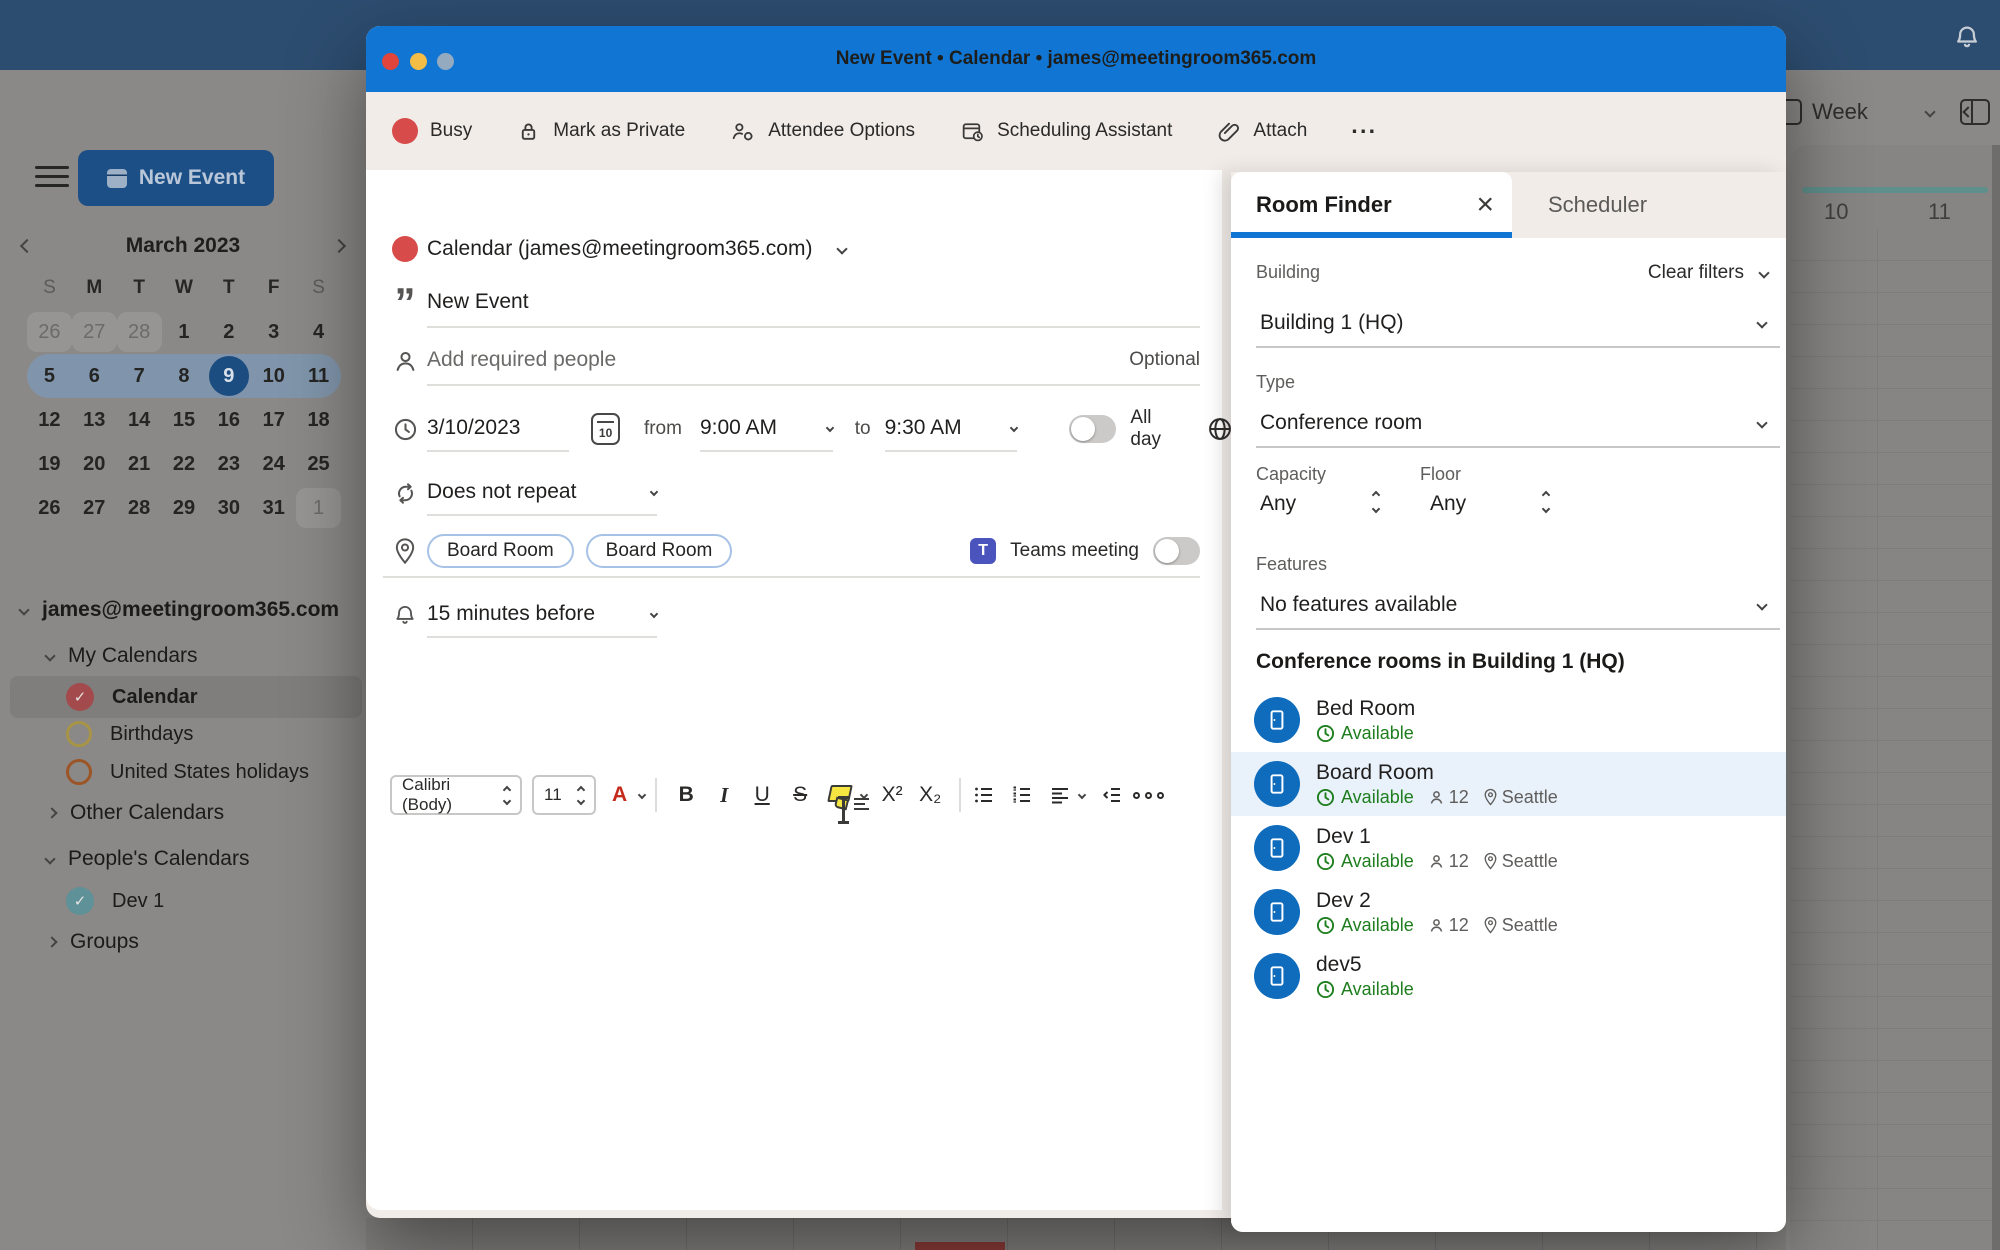 This screenshot has height=1250, width=2000. I want to click on sidebar-group-peoples-calendars: People's Calendars, so click(146, 859).